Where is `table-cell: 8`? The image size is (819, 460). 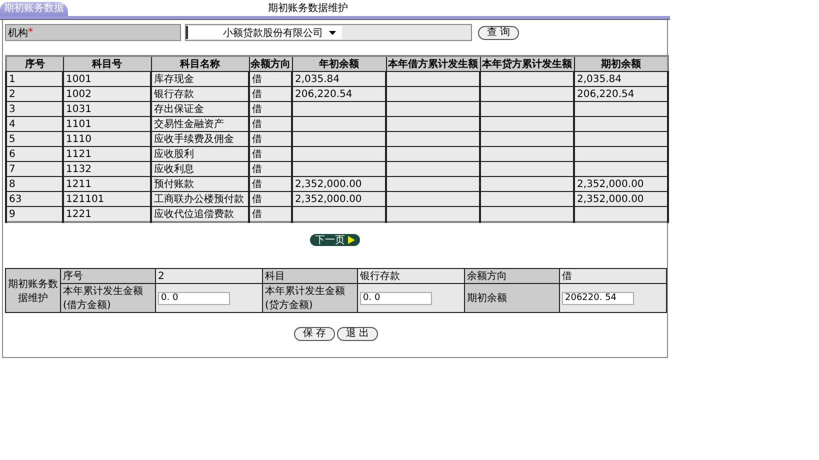
table-cell: 8 is located at coordinates (34, 184).